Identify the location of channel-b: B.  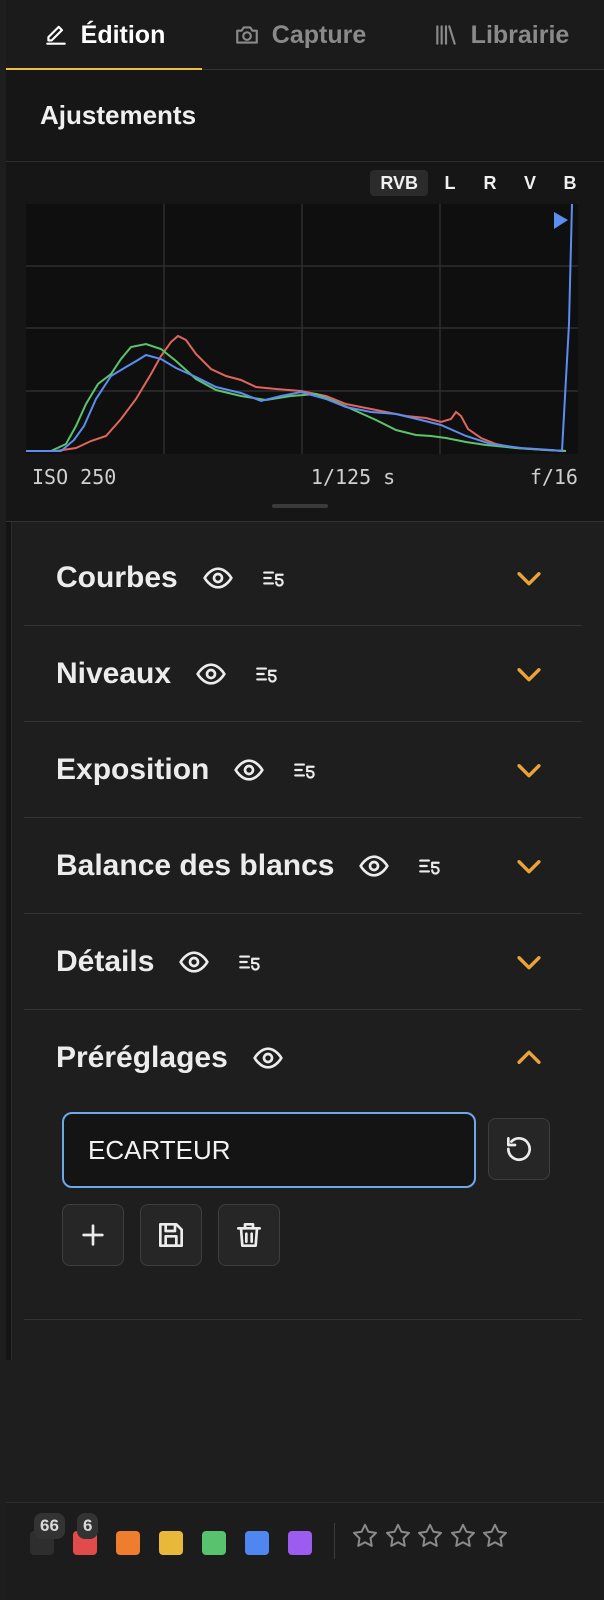
(570, 183).